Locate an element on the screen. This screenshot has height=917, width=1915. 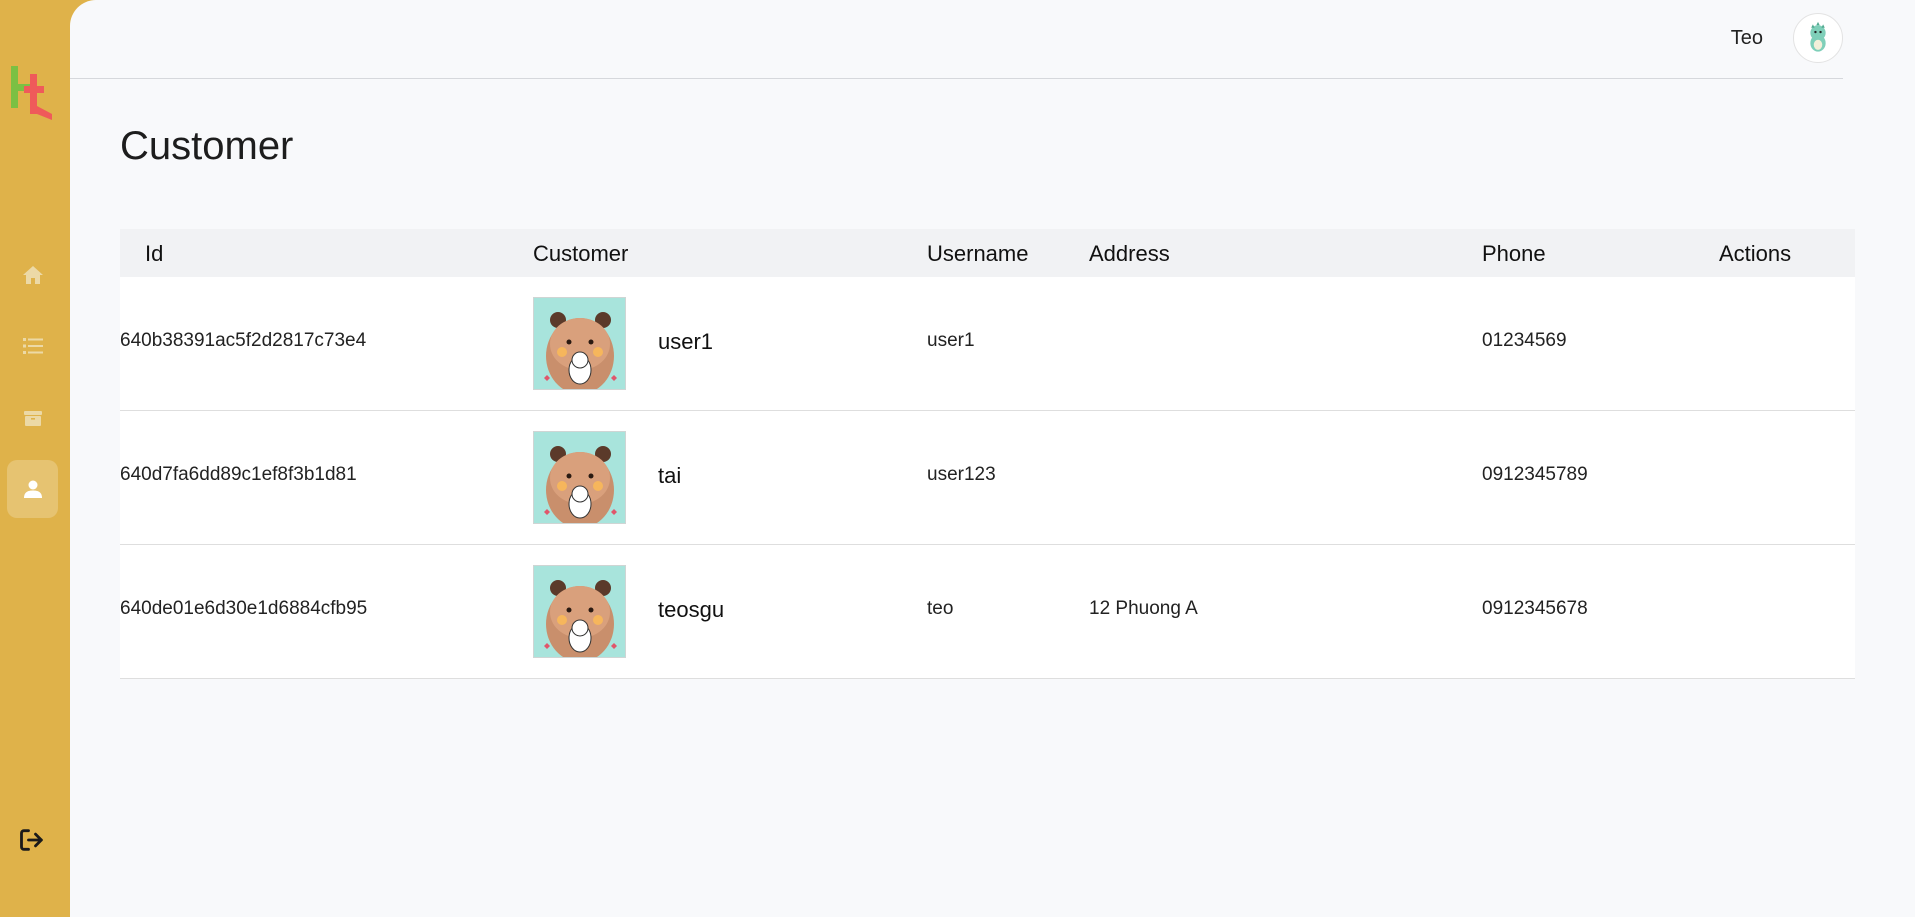
box-icon is located at coordinates (32, 418).